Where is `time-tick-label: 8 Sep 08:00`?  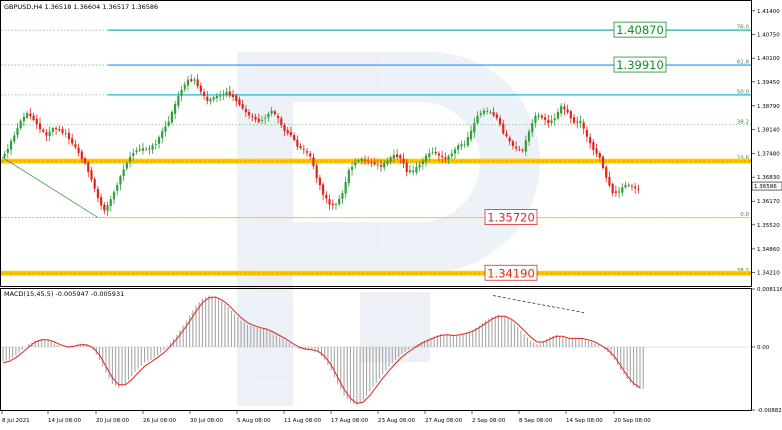 time-tick-label: 8 Sep 08:00 is located at coordinates (536, 421).